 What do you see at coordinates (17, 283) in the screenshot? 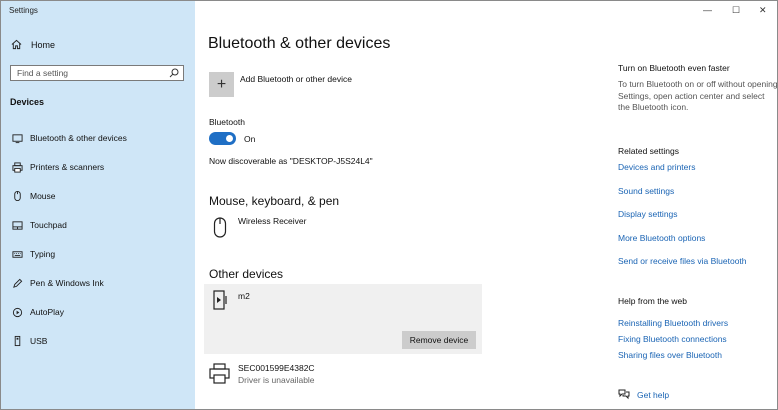
I see `pen-icon` at bounding box center [17, 283].